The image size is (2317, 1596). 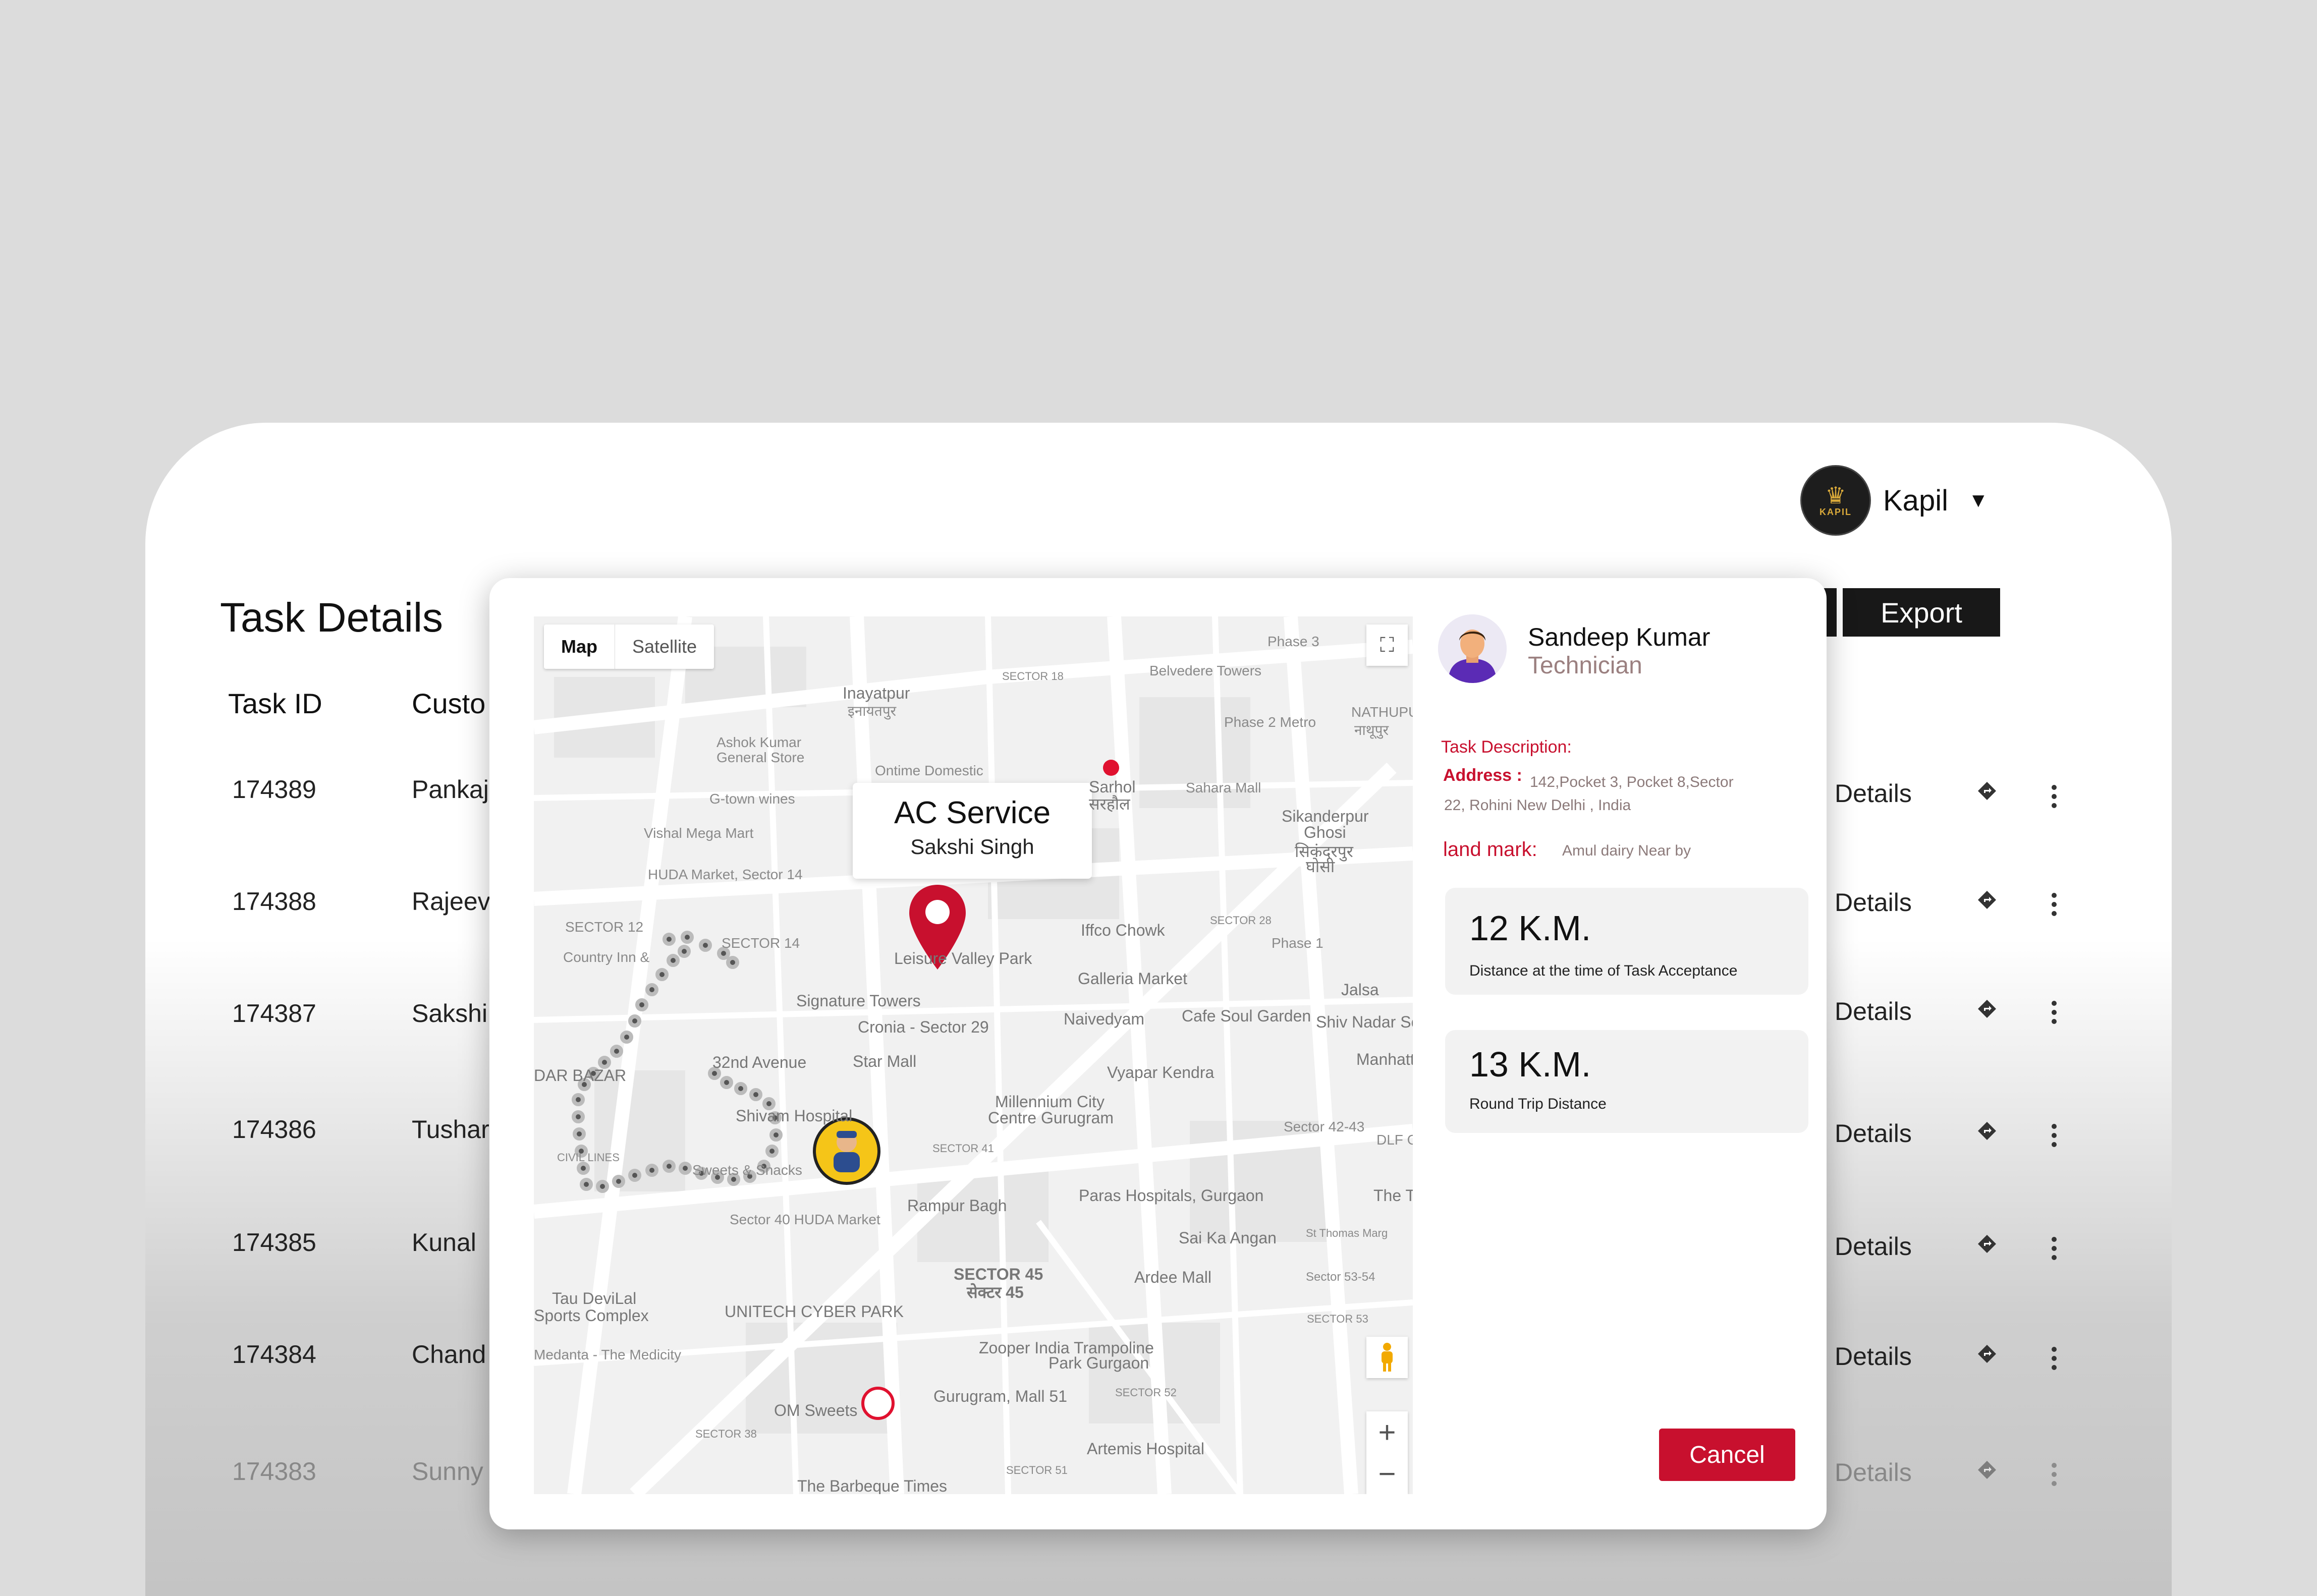 I want to click on map-label: Ontime Domestic, so click(x=929, y=770).